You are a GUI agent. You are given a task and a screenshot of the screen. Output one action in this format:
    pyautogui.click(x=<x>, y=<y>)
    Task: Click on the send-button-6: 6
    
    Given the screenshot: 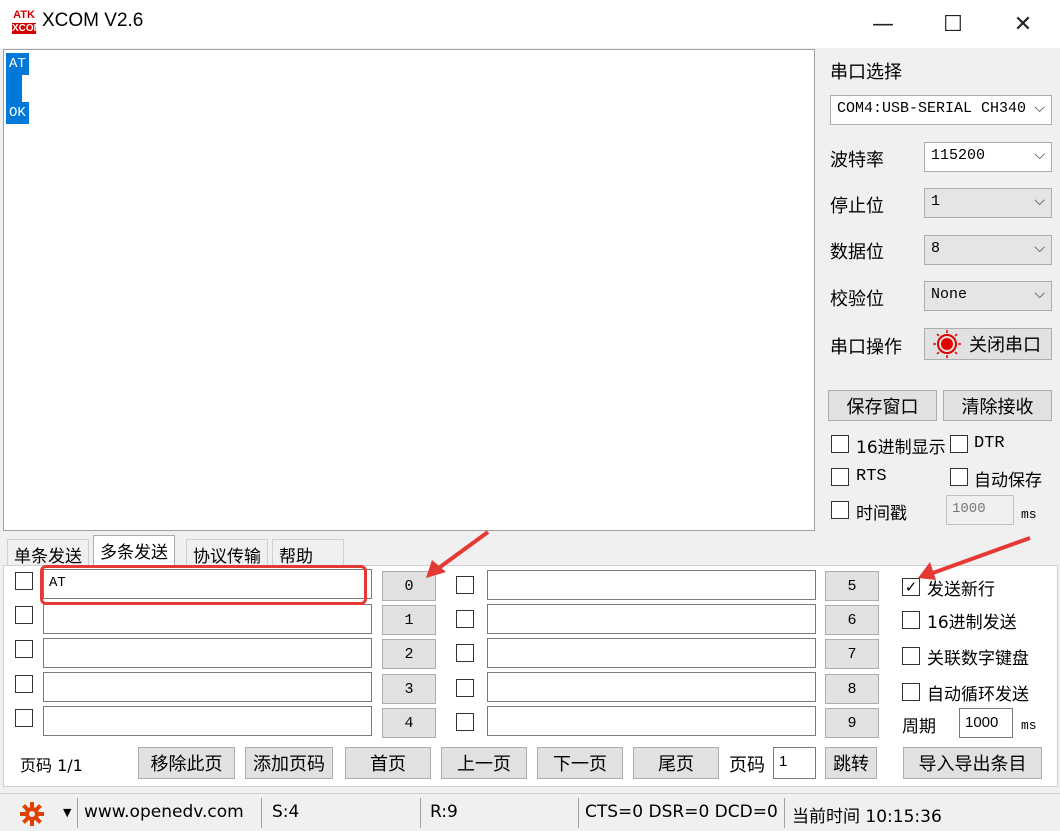 What is the action you would take?
    pyautogui.click(x=852, y=620)
    